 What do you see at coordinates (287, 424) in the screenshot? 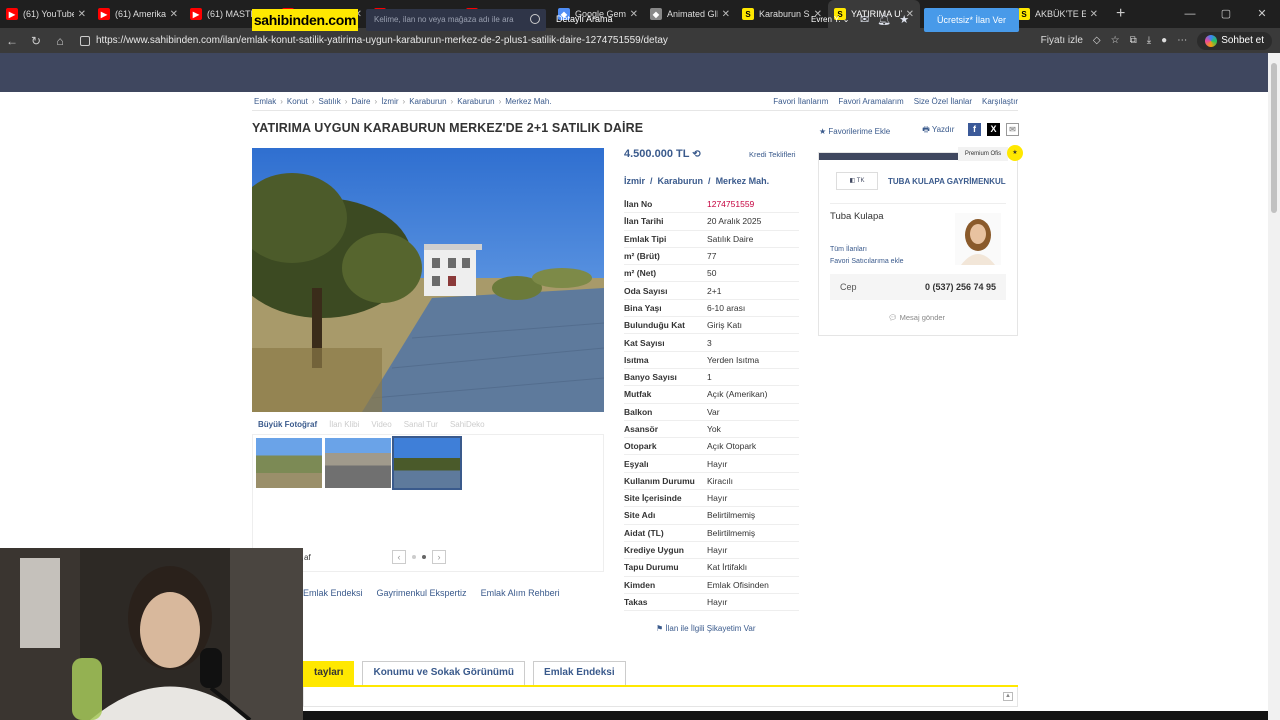
I see `photo-tab: Büyük Fotoğraf` at bounding box center [287, 424].